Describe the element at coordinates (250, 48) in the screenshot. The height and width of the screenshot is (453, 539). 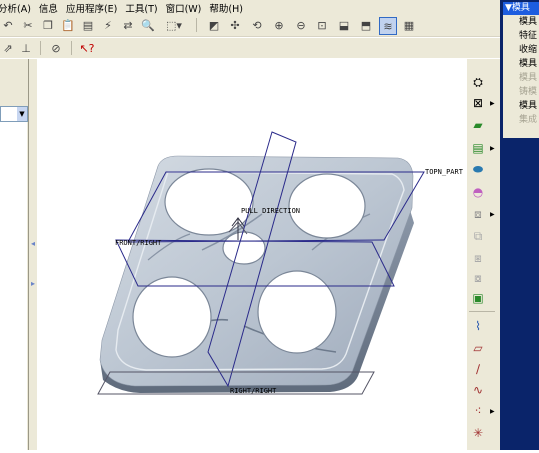
I see `secondary-toolbar: ⇗ ⊥ ⊘ ↖?` at that location.